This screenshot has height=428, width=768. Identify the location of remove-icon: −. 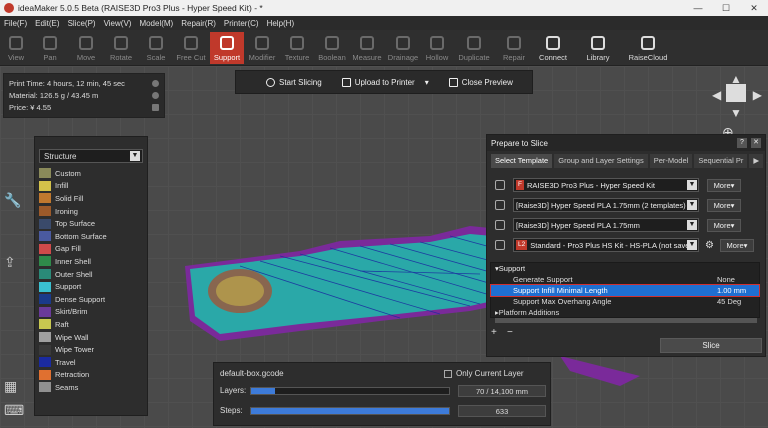
(510, 332).